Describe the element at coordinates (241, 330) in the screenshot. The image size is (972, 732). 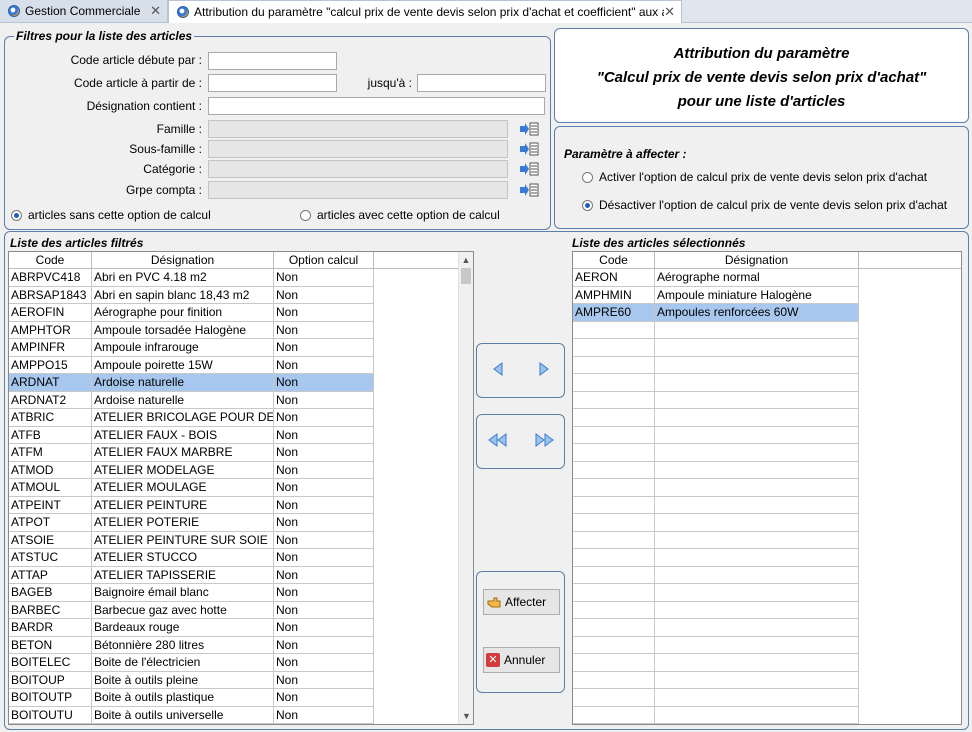
I see `table-row: AMPHTOR Ampoule torsadée Halogène Non` at that location.